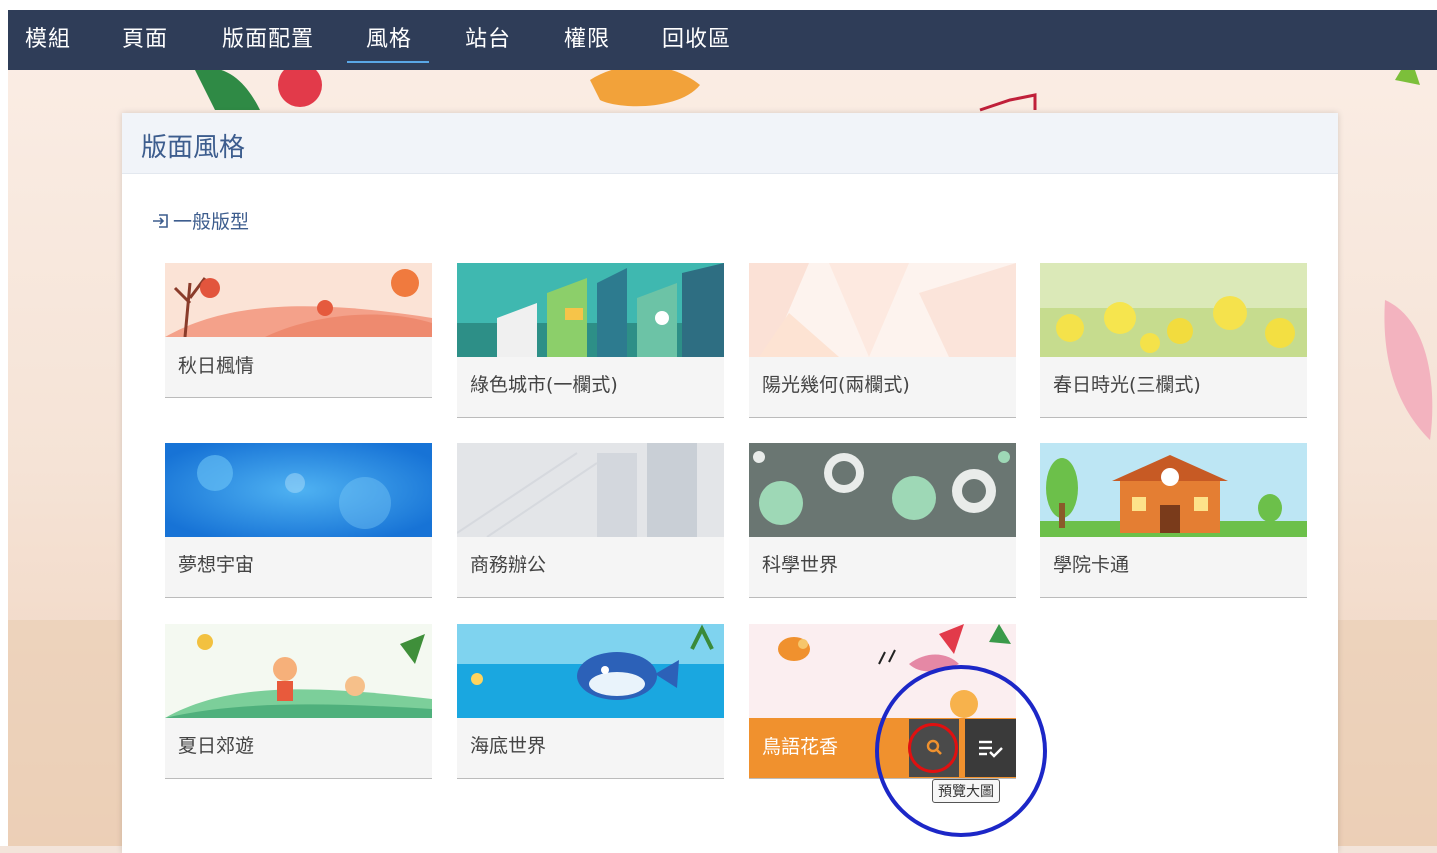 The width and height of the screenshot is (1437, 853). Describe the element at coordinates (211, 222) in the screenshot. I see `section-label: 一般版型` at that location.